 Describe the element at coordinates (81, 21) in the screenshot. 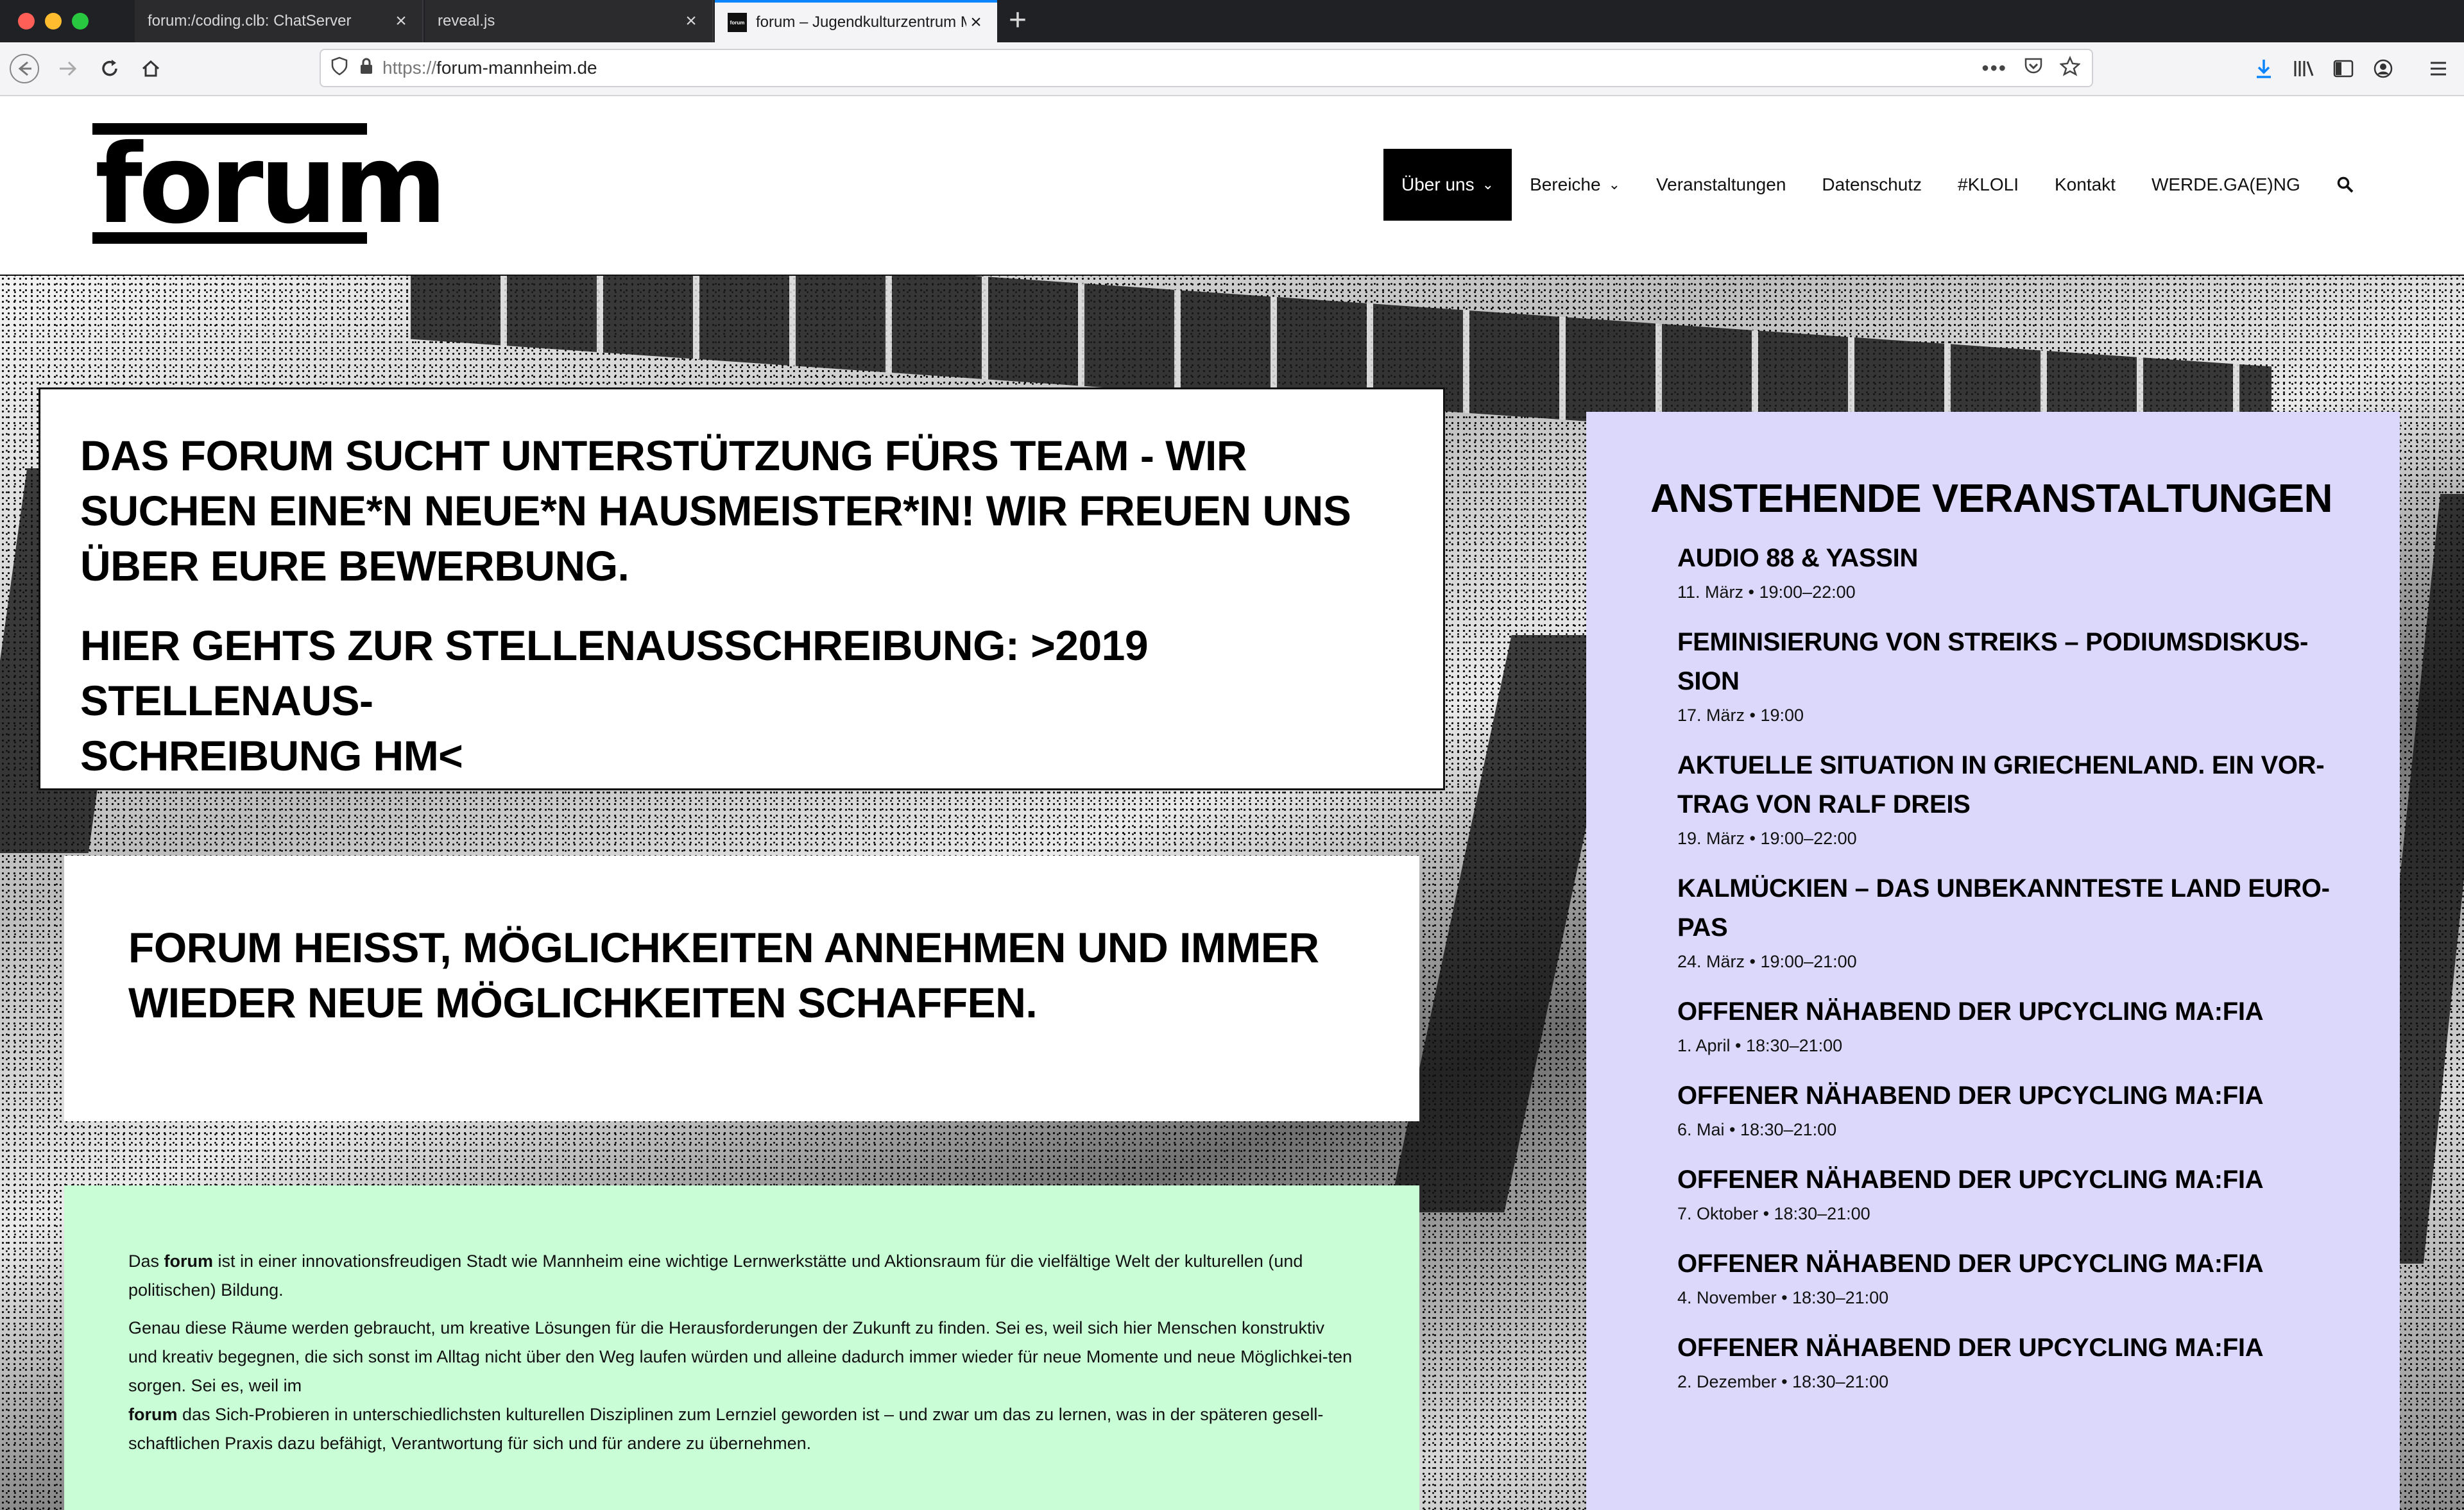

I see `zoom-window-button` at that location.